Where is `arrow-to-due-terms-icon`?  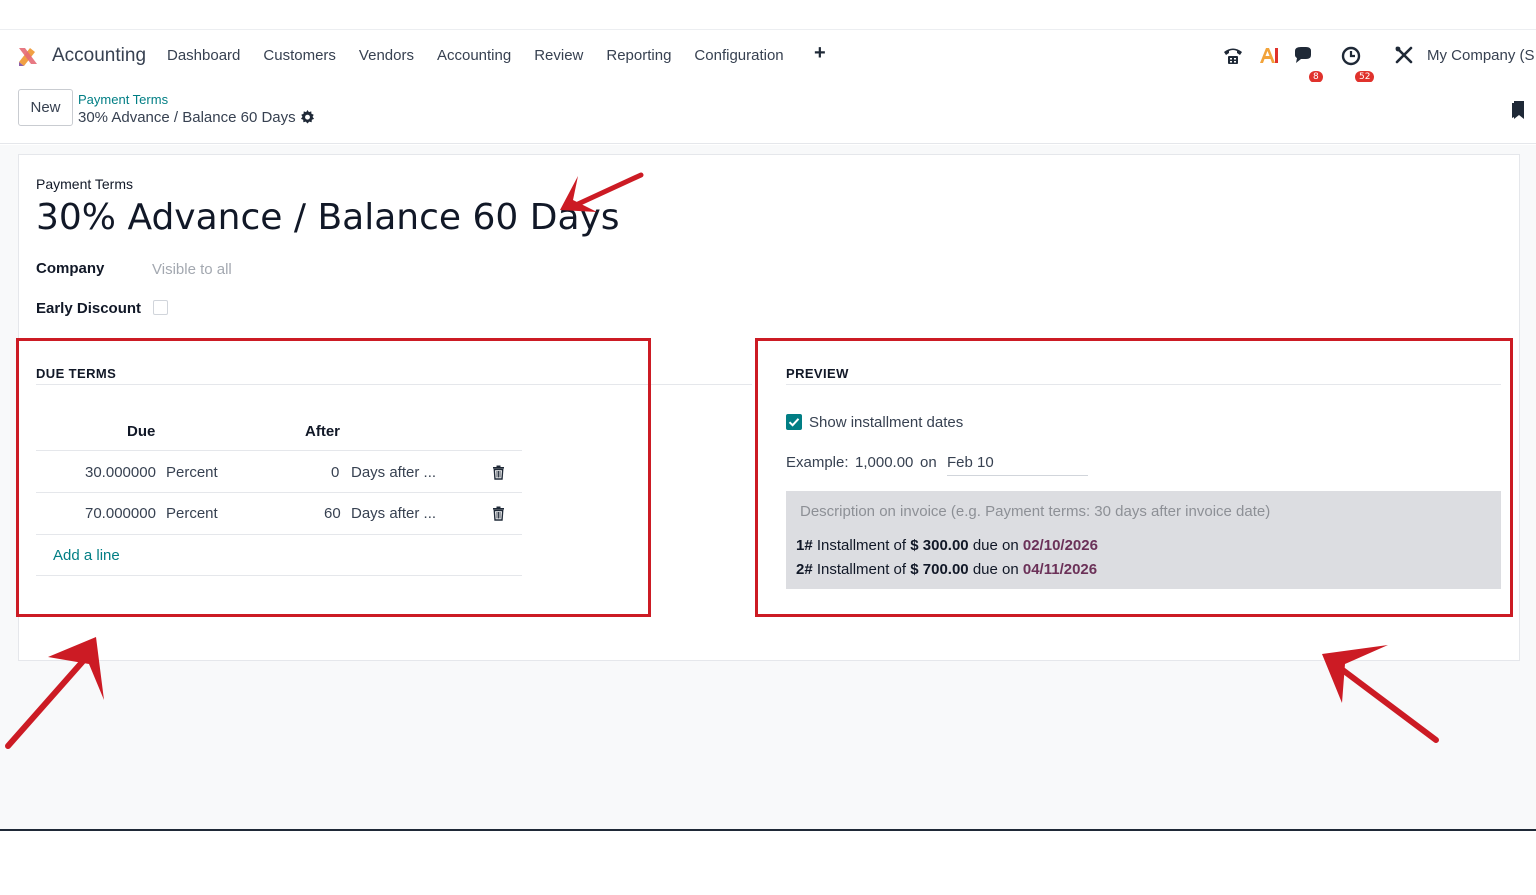 arrow-to-due-terms-icon is located at coordinates (54, 693).